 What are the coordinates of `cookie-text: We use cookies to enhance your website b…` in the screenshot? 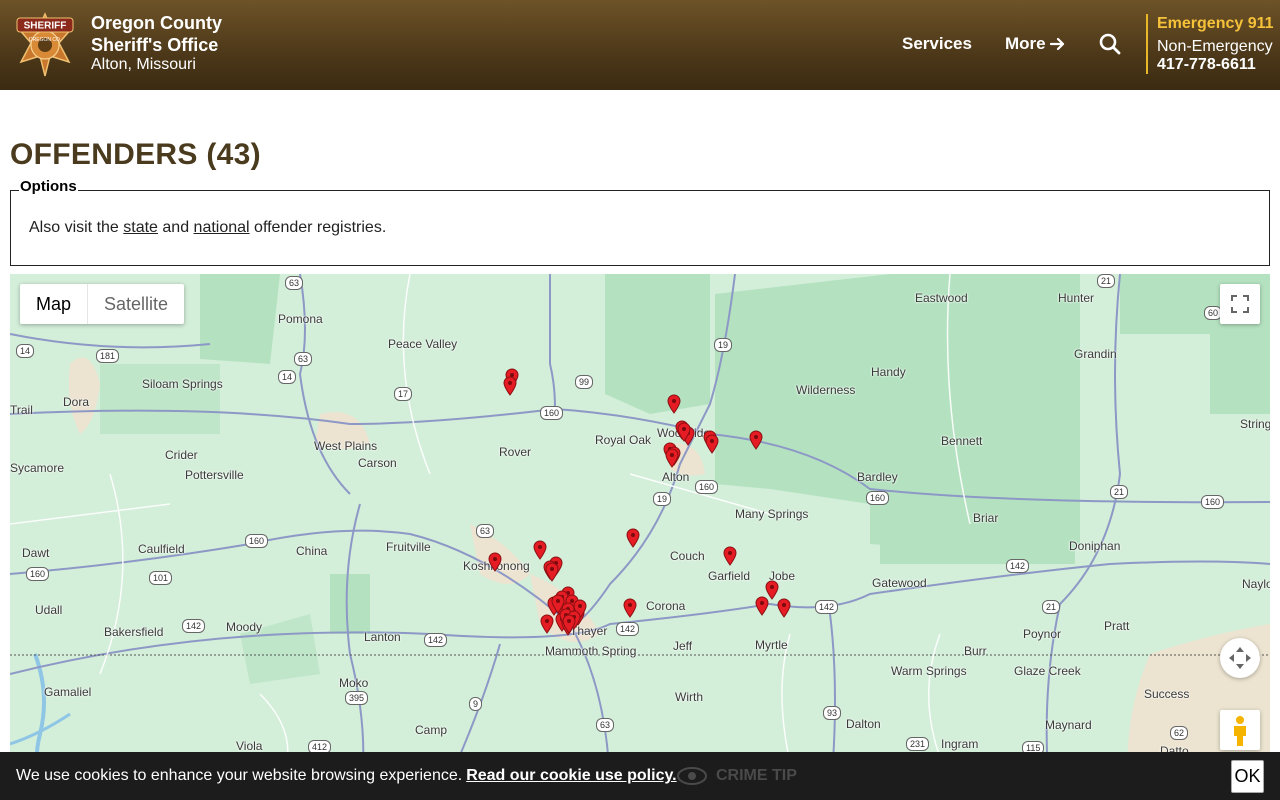 It's located at (239, 775).